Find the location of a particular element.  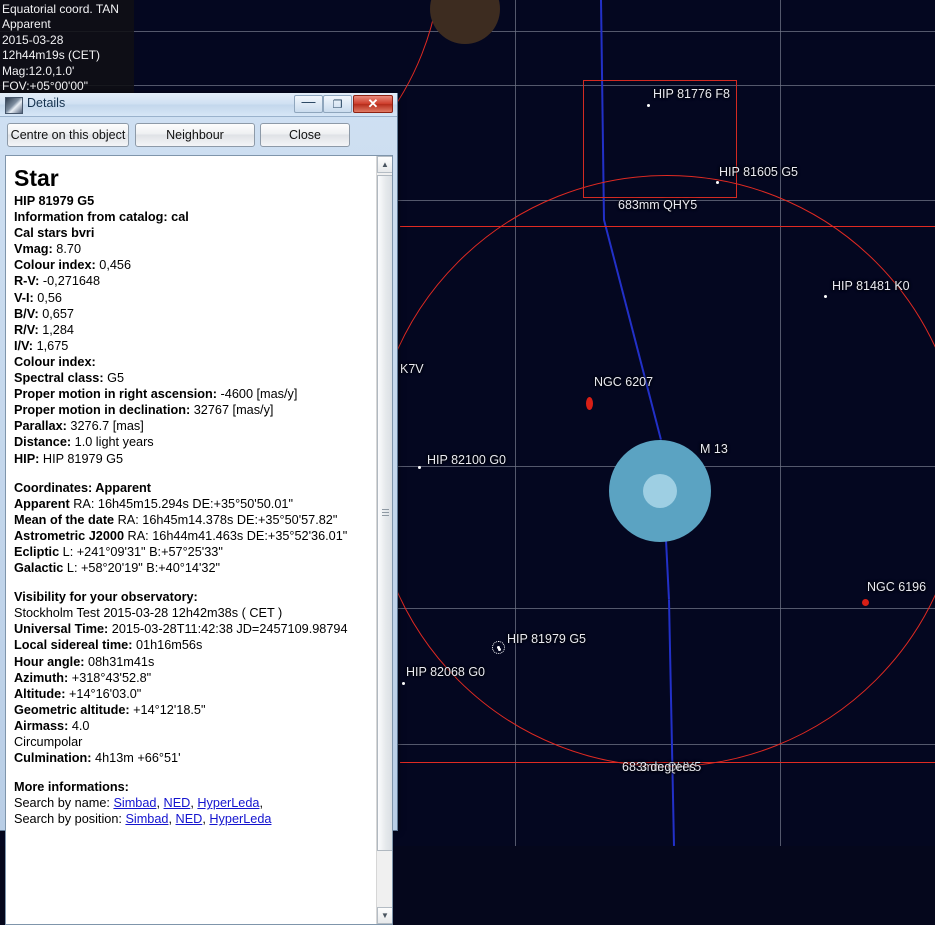

property-row-6: V-I: 0,56 is located at coordinates (196, 298).